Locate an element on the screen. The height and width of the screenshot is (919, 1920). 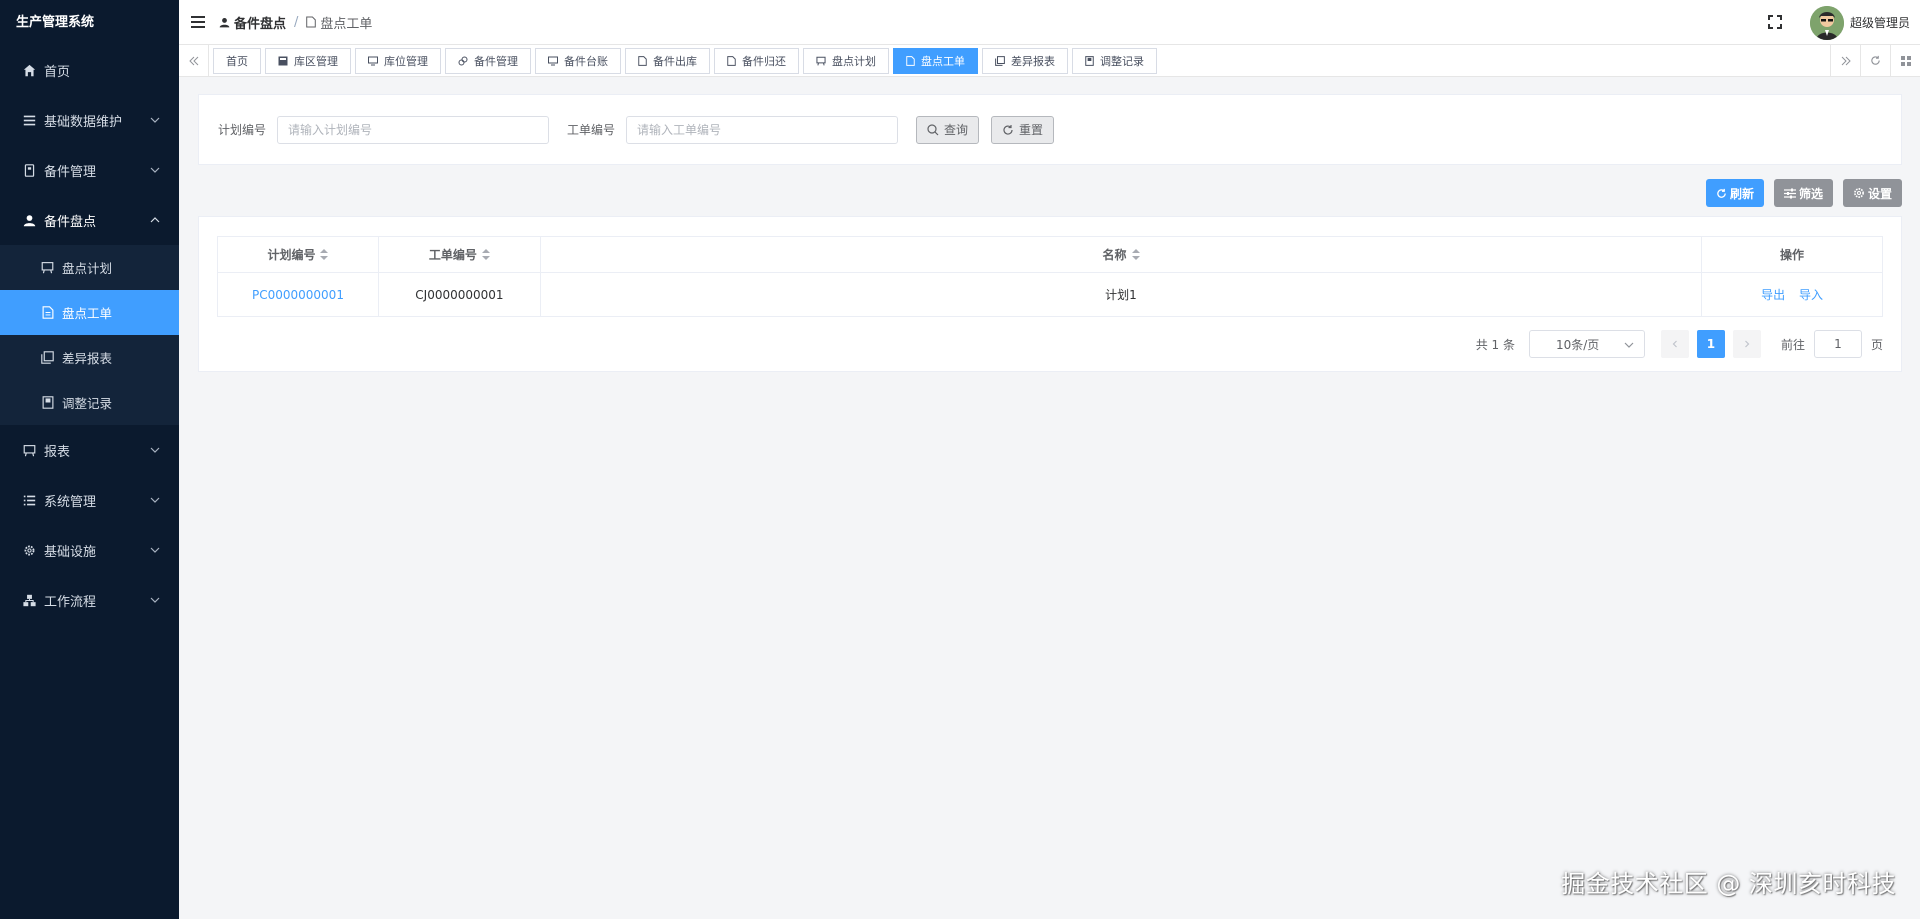
page-number-current: 1 is located at coordinates (1710, 344).